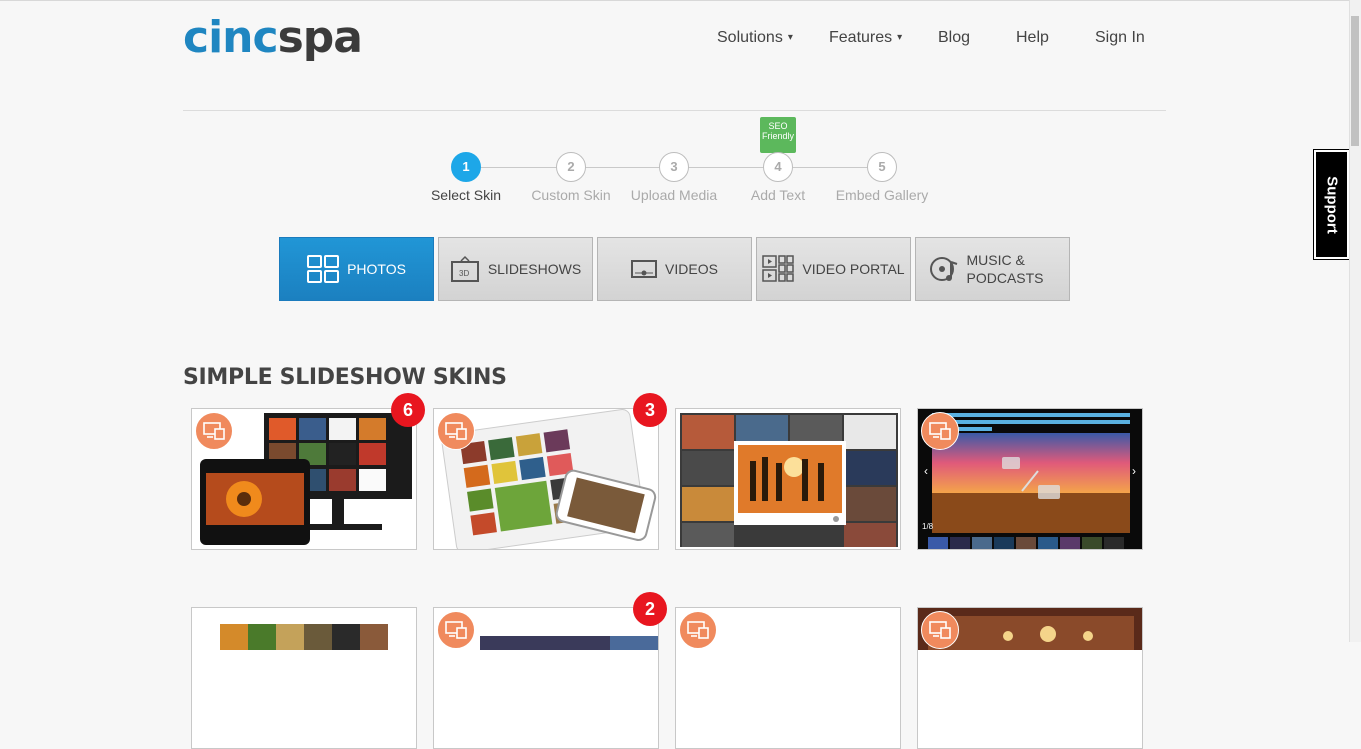 This screenshot has height=749, width=1361. I want to click on tab-music-podcasts: MUSIC & PODCASTS, so click(992, 269).